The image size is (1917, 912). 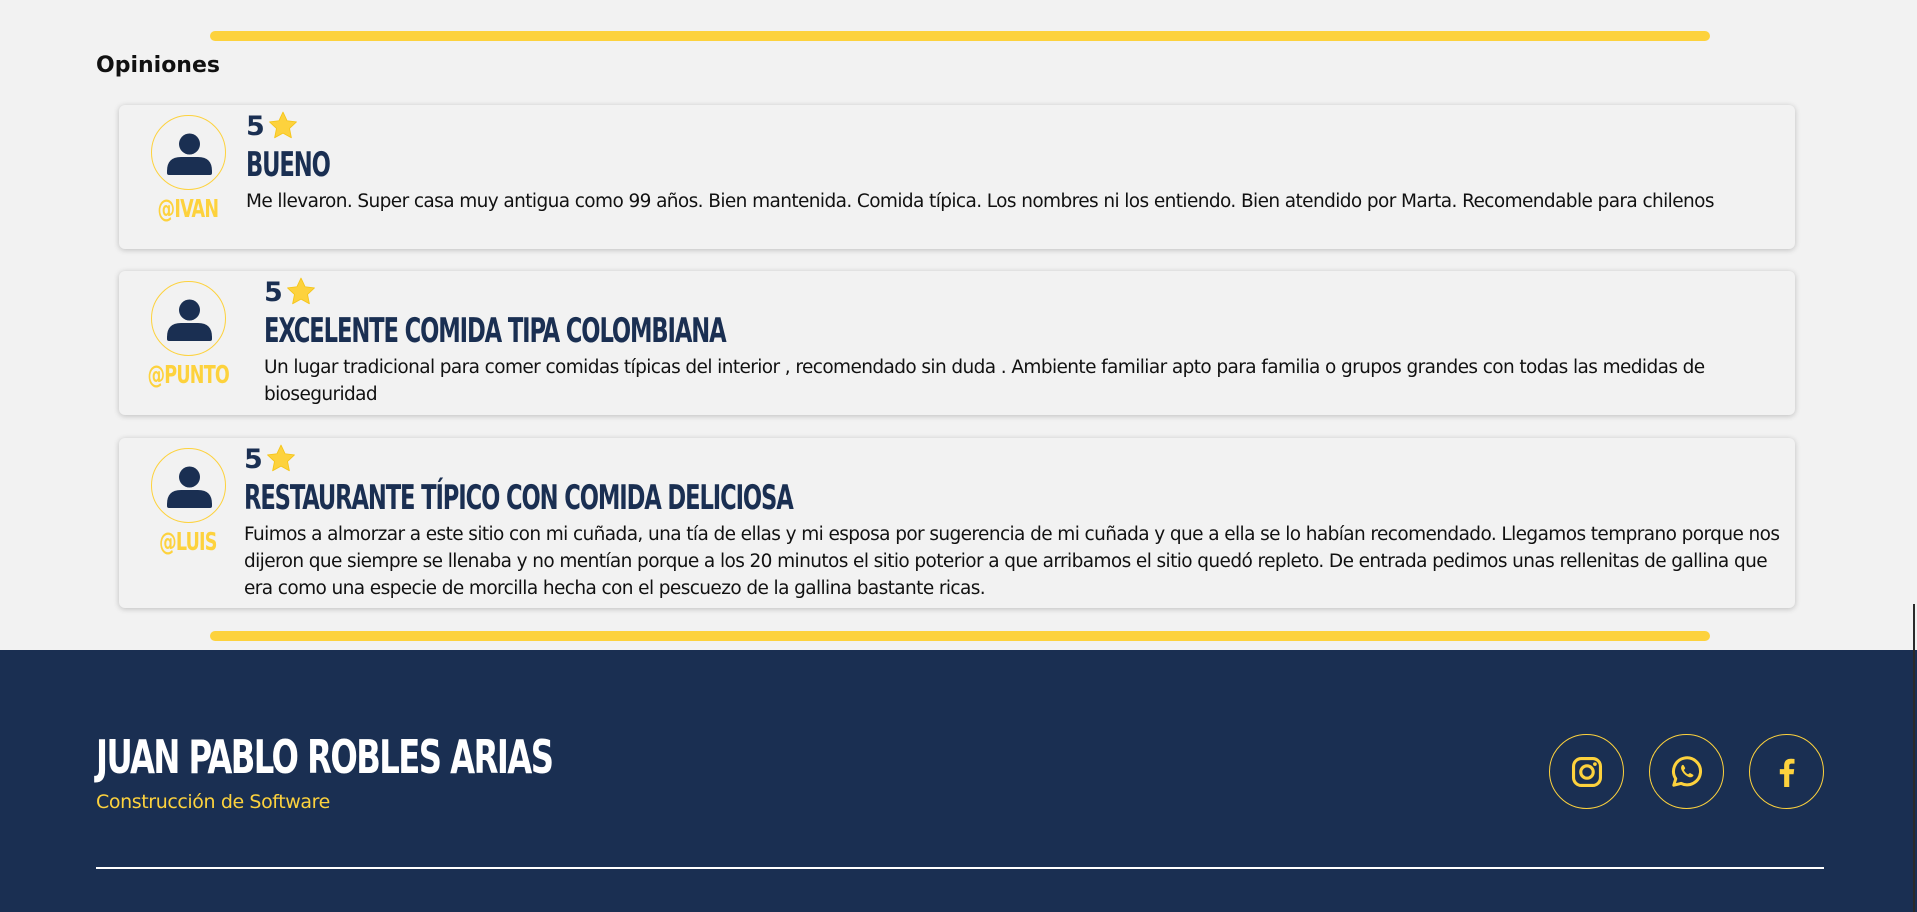 I want to click on review-handle: @LUIS, so click(x=188, y=541).